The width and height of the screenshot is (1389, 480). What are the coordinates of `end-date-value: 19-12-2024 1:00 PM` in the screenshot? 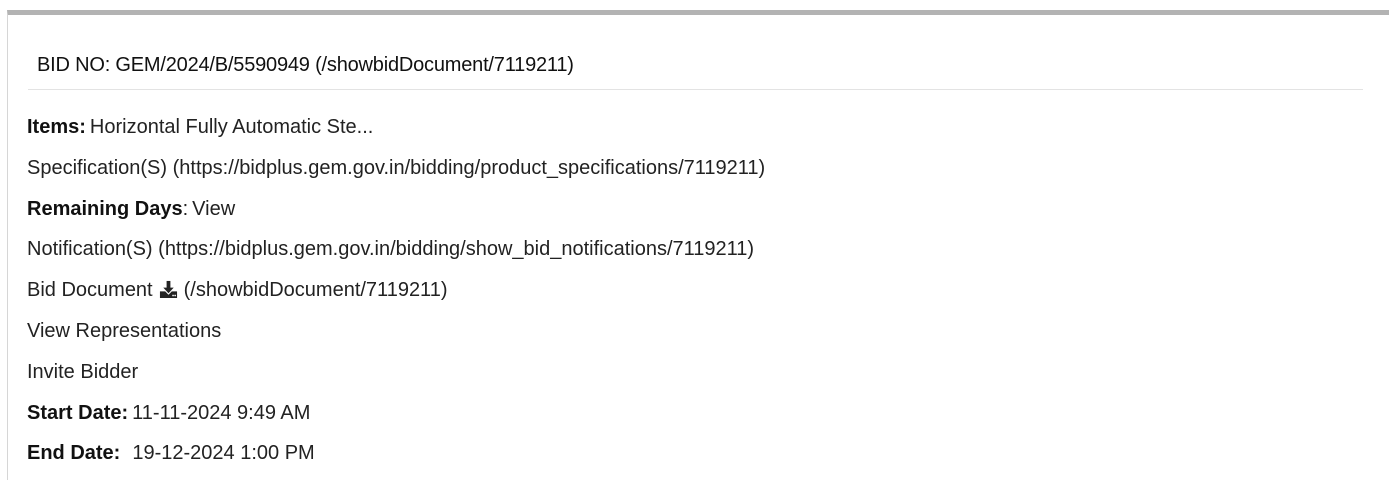 It's located at (223, 453).